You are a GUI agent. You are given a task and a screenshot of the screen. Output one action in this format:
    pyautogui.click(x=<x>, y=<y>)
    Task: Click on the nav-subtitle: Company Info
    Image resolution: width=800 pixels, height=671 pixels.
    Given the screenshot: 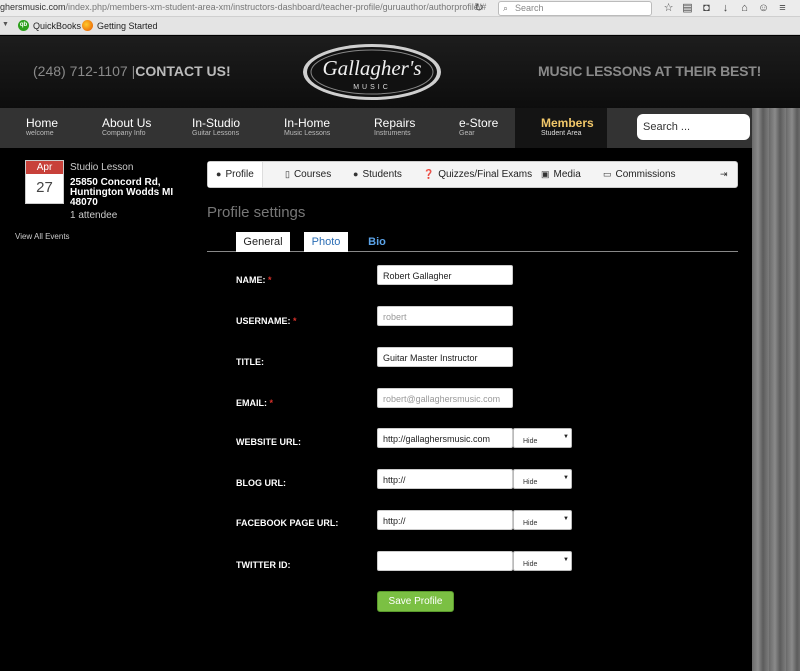 What is the action you would take?
    pyautogui.click(x=124, y=133)
    